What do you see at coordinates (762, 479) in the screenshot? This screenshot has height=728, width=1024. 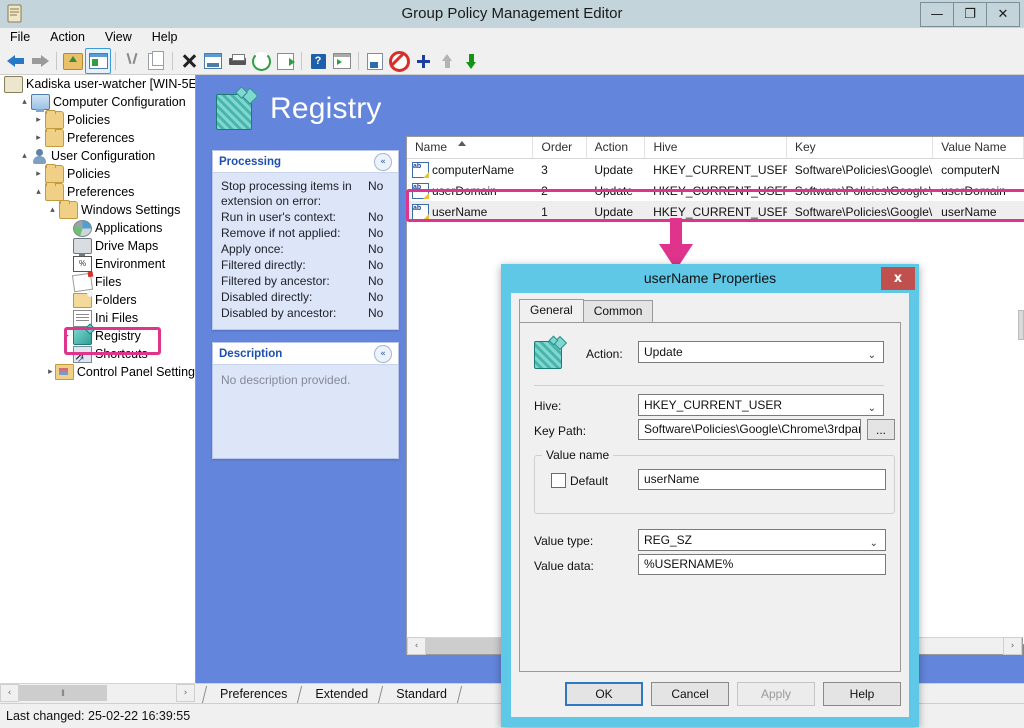 I see `value-name-input: userName` at bounding box center [762, 479].